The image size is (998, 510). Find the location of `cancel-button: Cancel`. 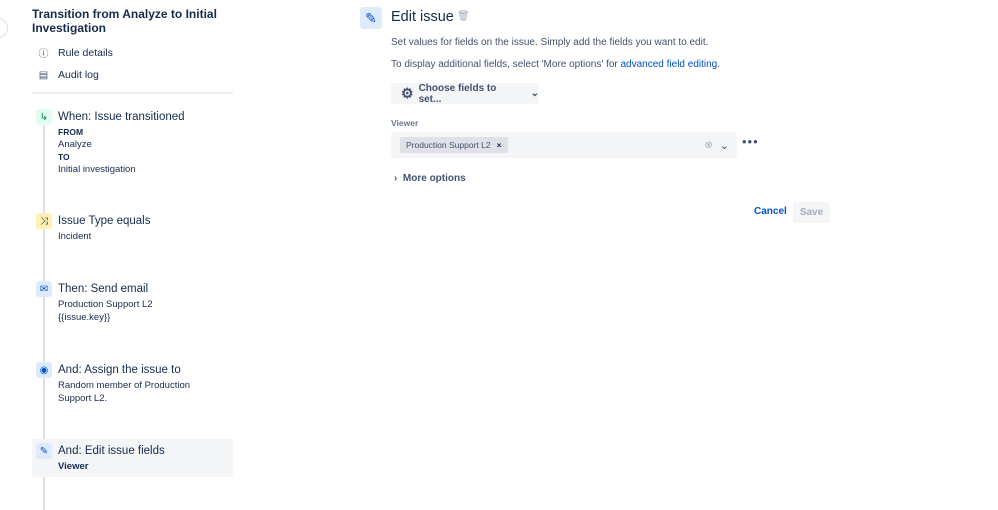

cancel-button: Cancel is located at coordinates (770, 211).